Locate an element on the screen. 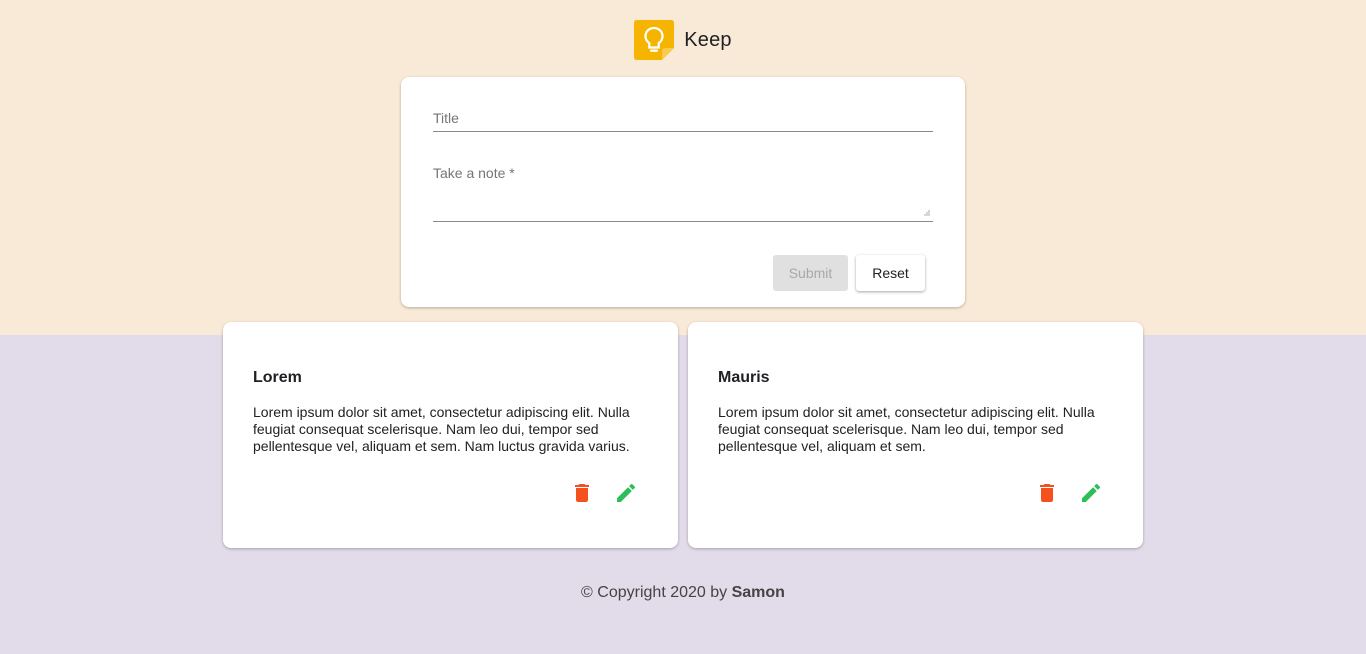 This screenshot has width=1366, height=654. submit-button: Submit is located at coordinates (810, 273).